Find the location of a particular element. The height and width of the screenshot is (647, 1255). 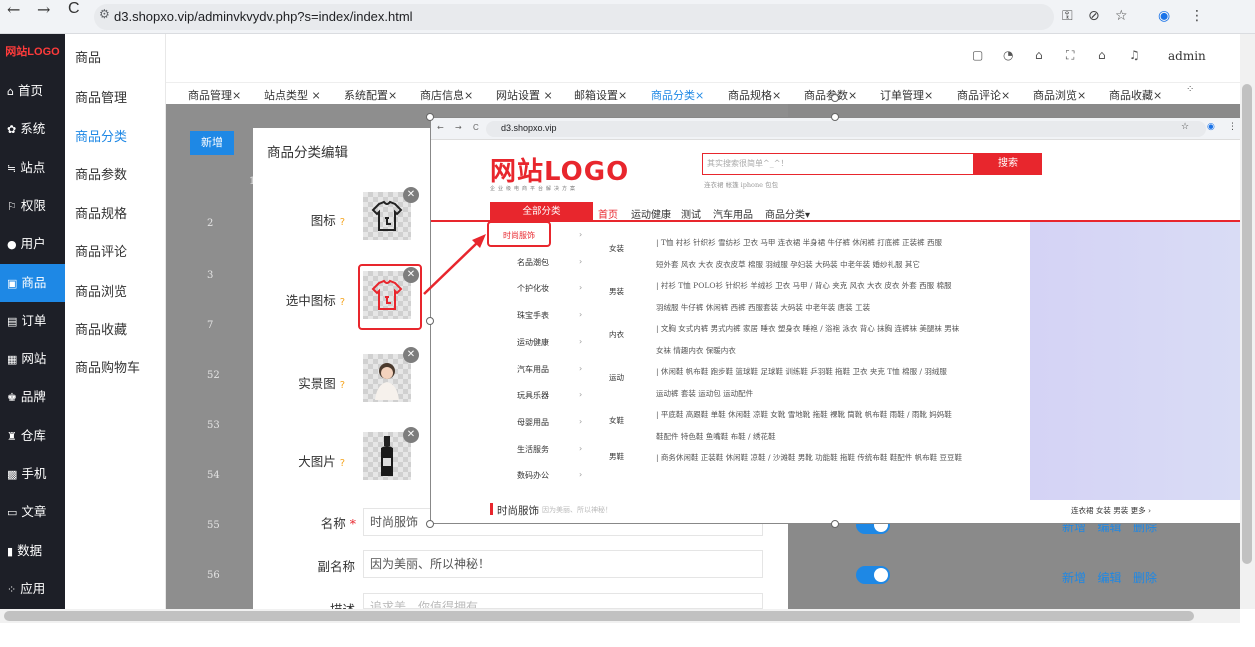

storefront-nav-item: 运动健康 is located at coordinates (651, 215).